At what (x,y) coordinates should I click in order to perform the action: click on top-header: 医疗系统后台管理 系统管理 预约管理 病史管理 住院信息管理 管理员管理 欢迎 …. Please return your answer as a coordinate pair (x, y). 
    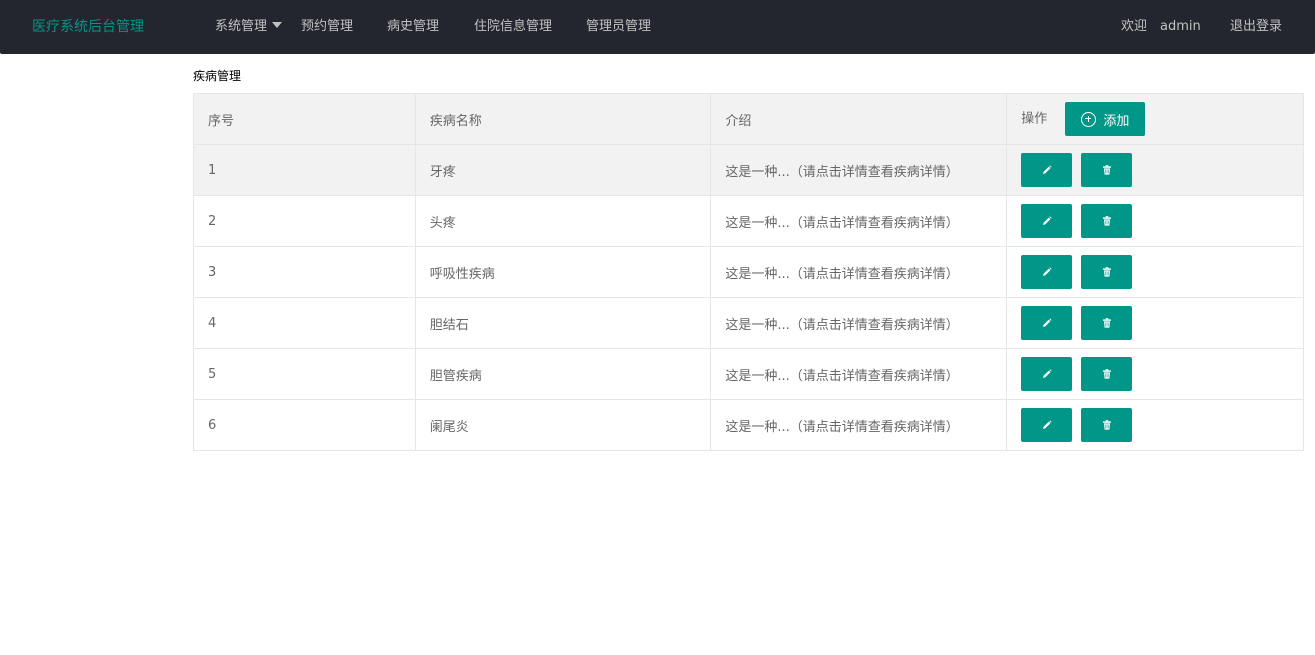
    Looking at the image, I should click on (657, 27).